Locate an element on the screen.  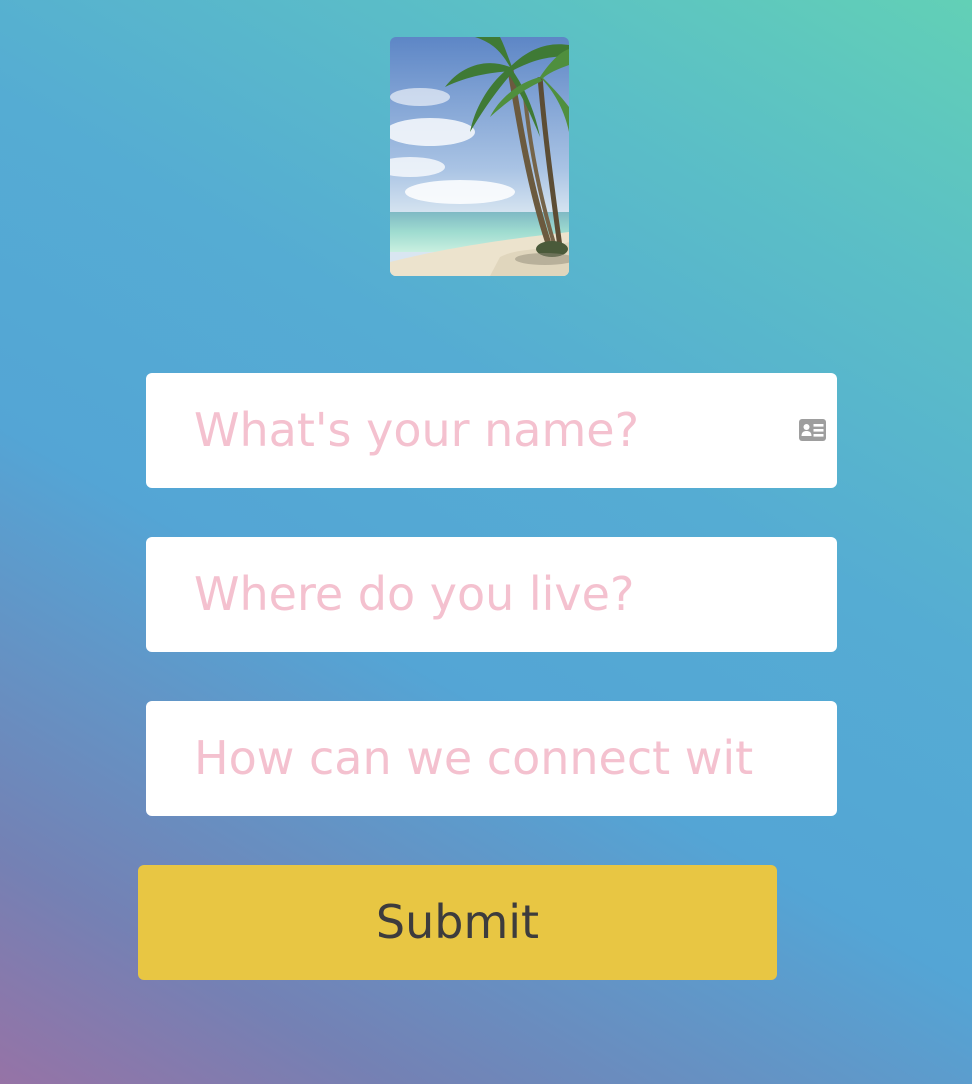
submit-button: Submit is located at coordinates (457, 922).